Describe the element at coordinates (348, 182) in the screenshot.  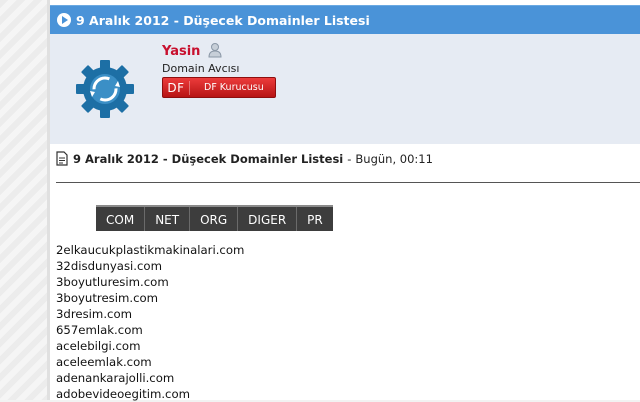
I see `post-divider` at that location.